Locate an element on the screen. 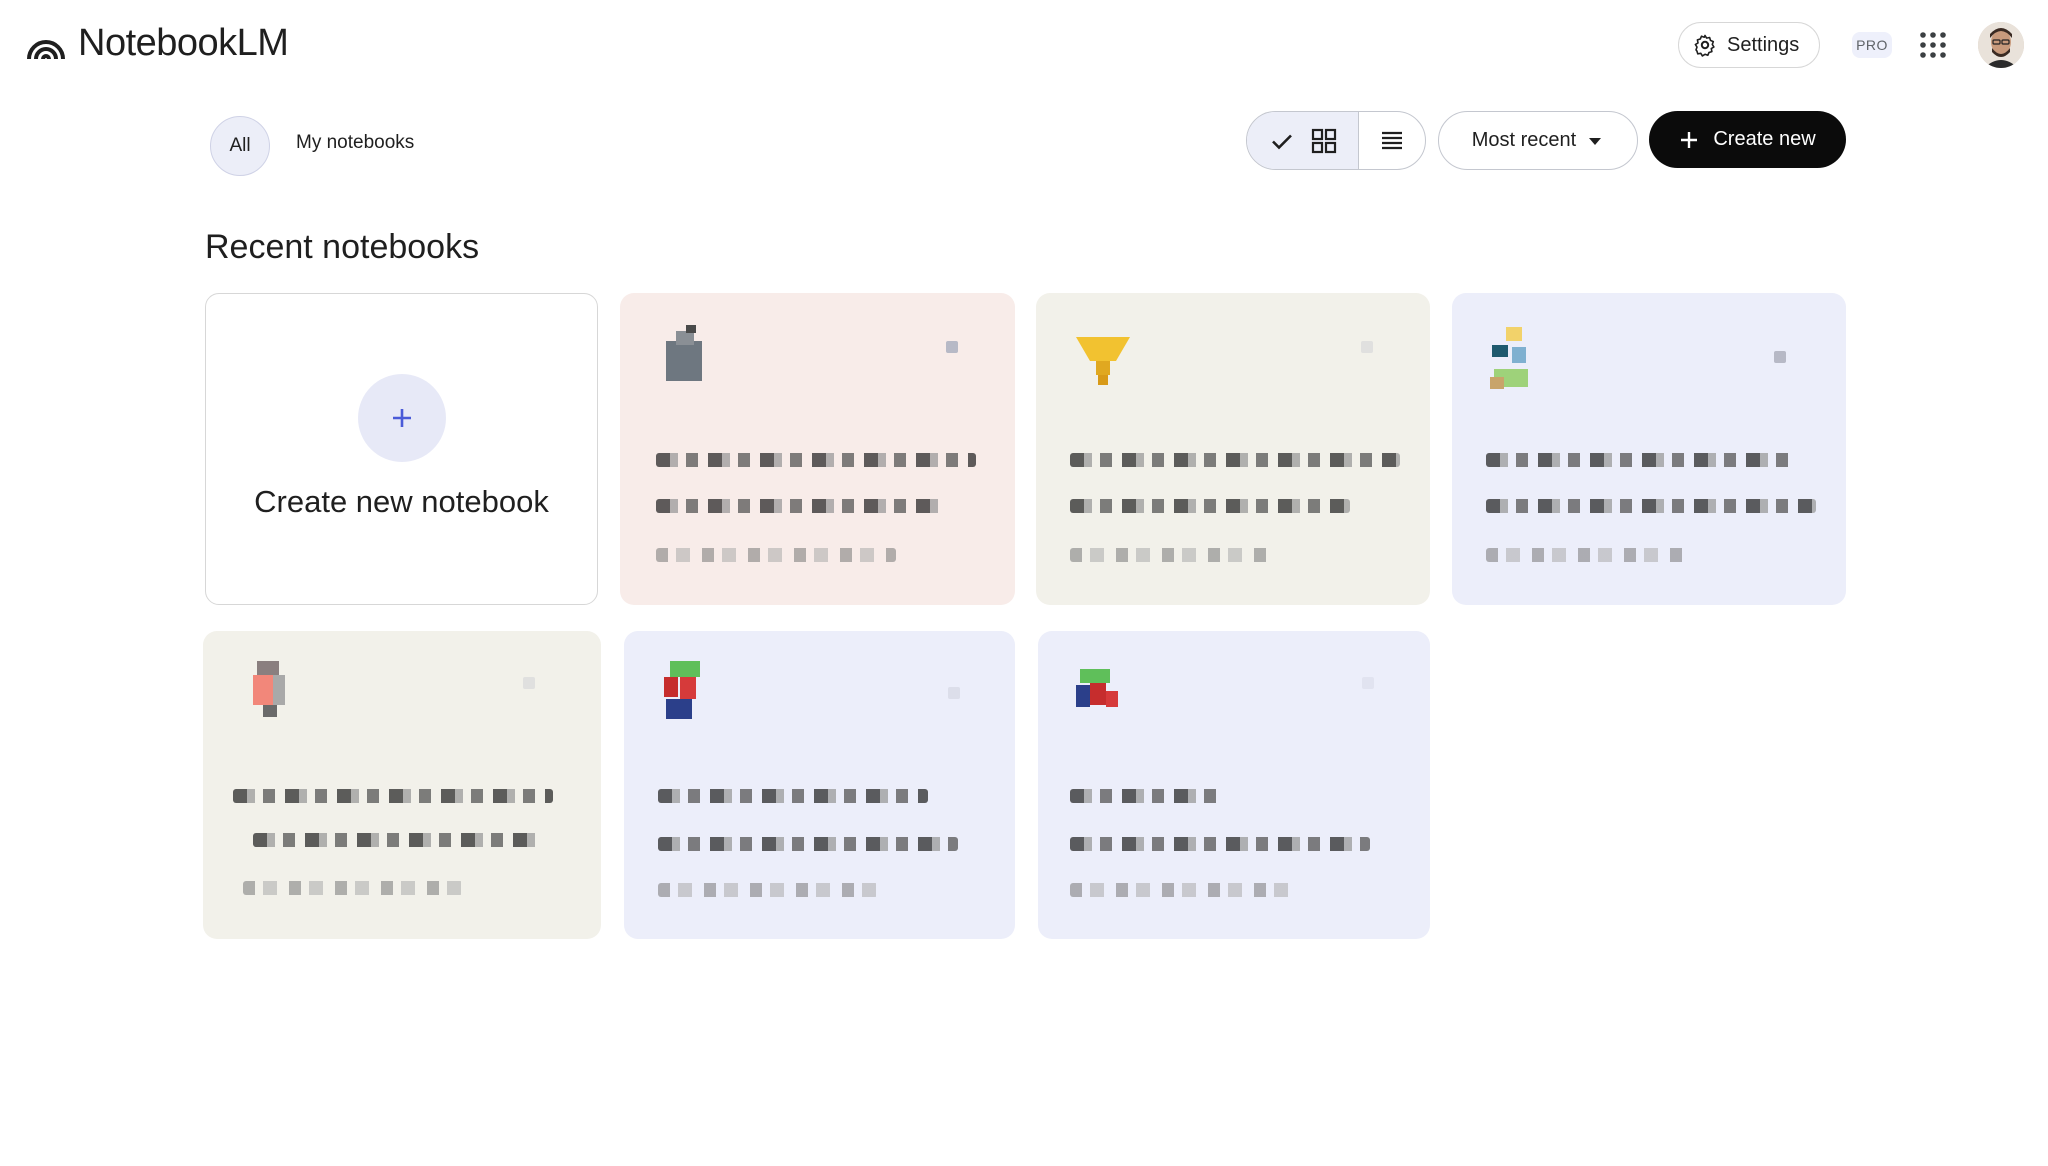 The width and height of the screenshot is (2048, 1166). top-bar: NotebookLM Settings PRO is located at coordinates (1024, 45).